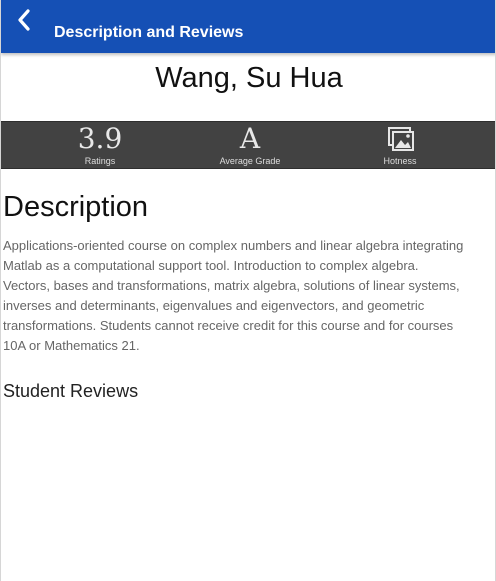 The height and width of the screenshot is (581, 496). Describe the element at coordinates (250, 138) in the screenshot. I see `average-grade-value: A` at that location.